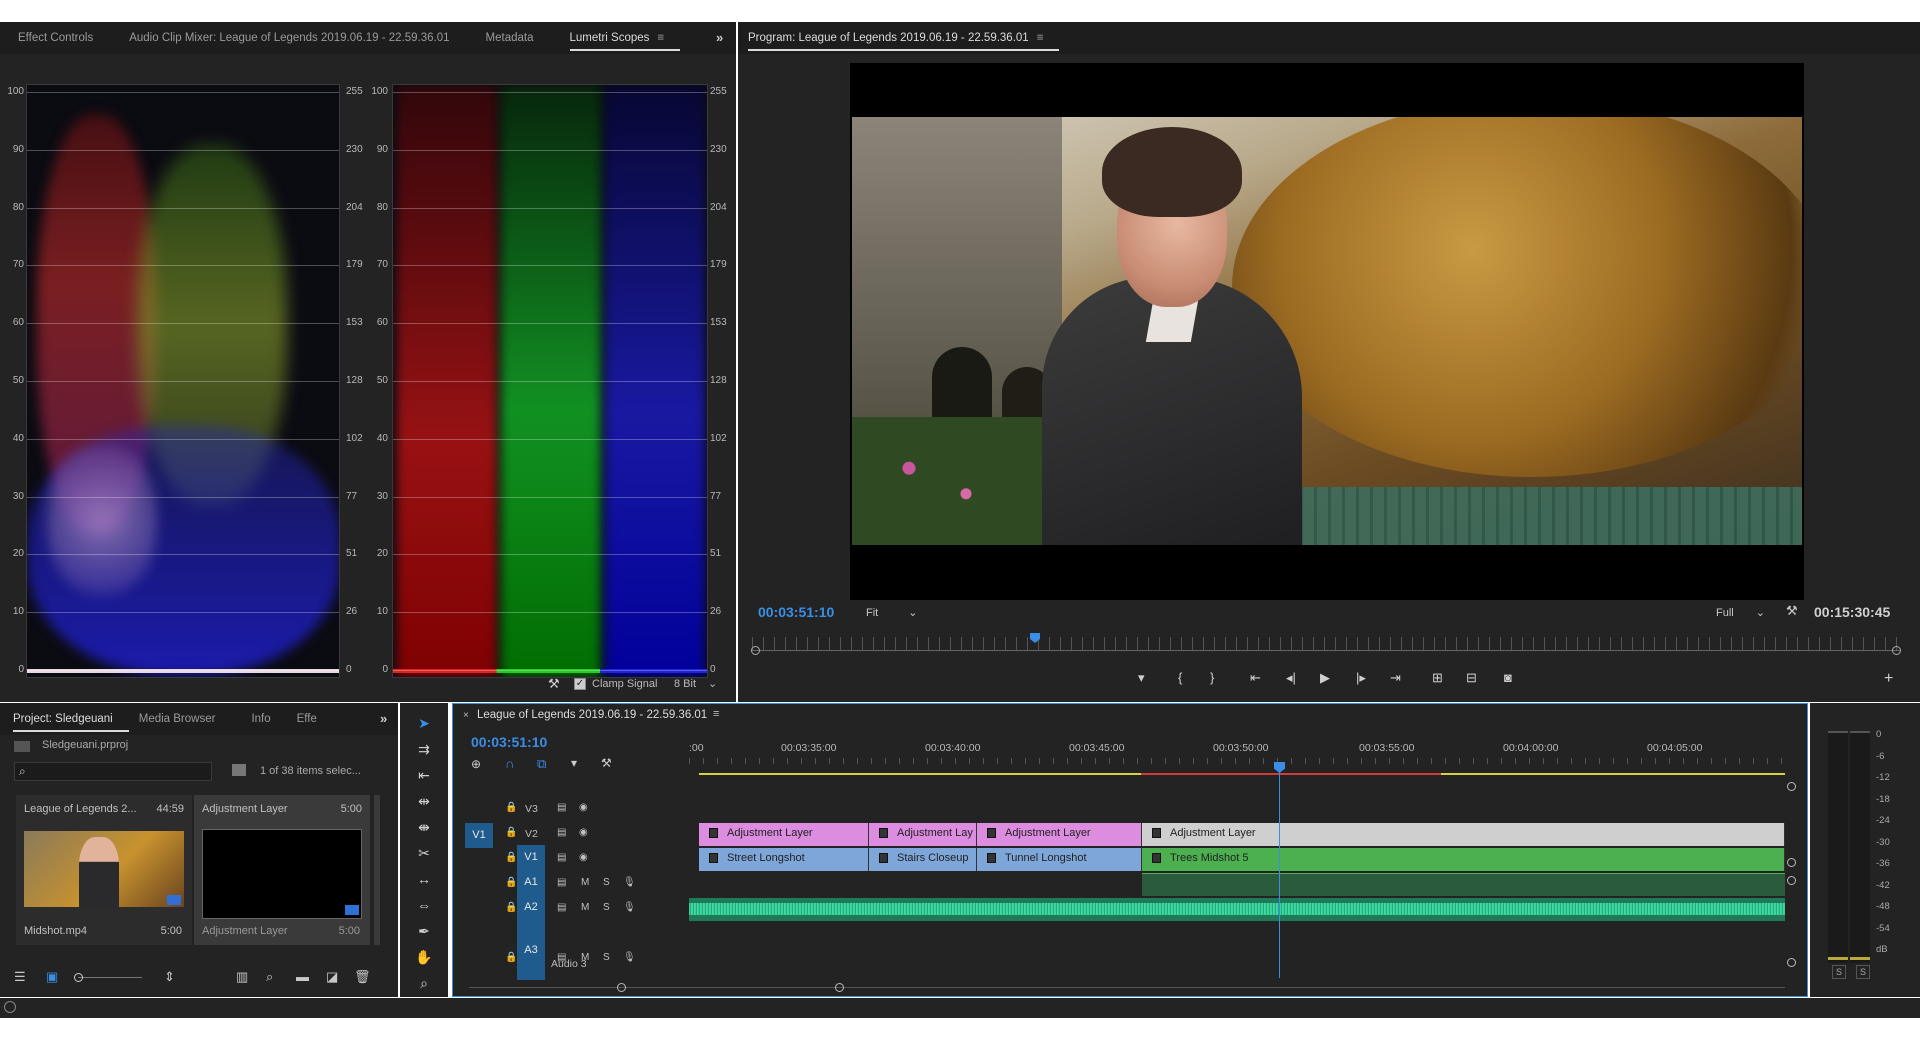 The image size is (1920, 1040). Describe the element at coordinates (424, 853) in the screenshot. I see `razor-tool-icon: ✂` at that location.